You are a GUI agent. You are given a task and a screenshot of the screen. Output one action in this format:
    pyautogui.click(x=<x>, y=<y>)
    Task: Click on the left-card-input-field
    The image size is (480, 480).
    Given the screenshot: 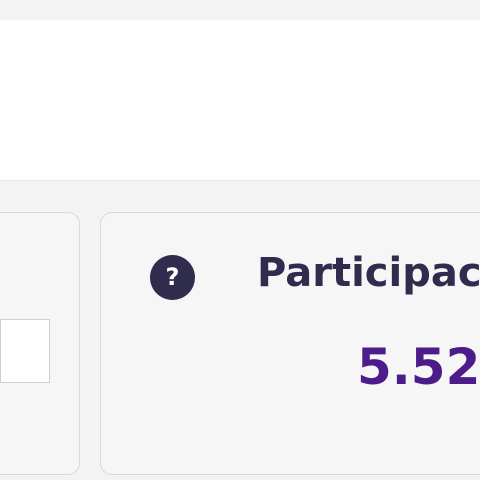 What is the action you would take?
    pyautogui.click(x=25, y=351)
    